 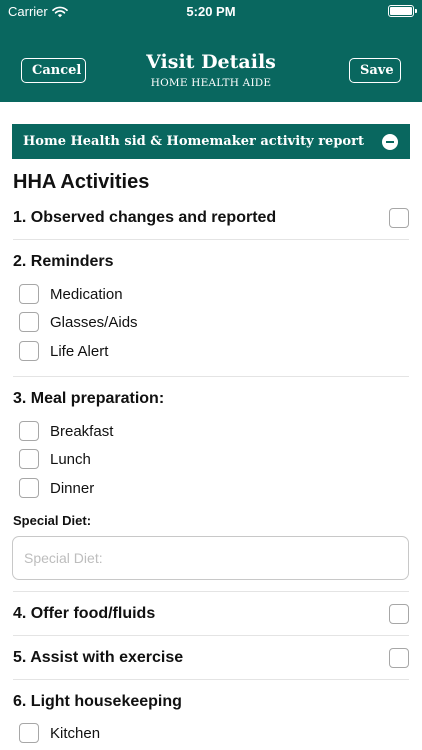 What do you see at coordinates (84, 613) in the screenshot?
I see `question-offer-food-fluids: 4. Offer food/fluids` at bounding box center [84, 613].